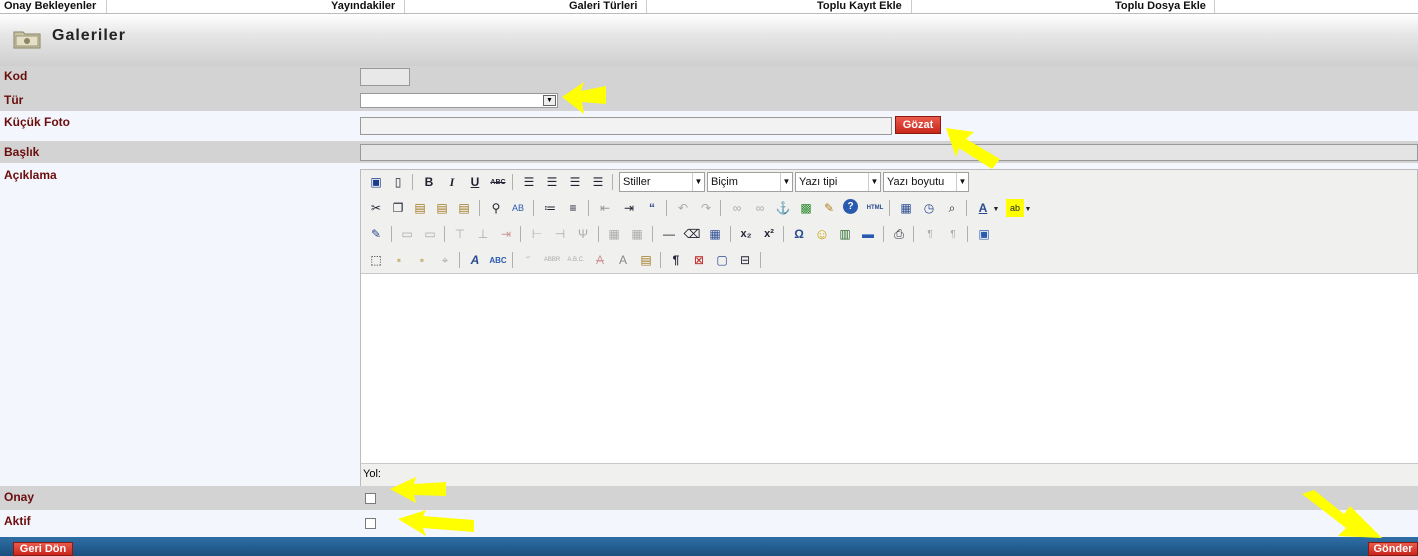 The width and height of the screenshot is (1418, 556). Describe the element at coordinates (475, 182) in the screenshot. I see `underline-icon: U` at that location.